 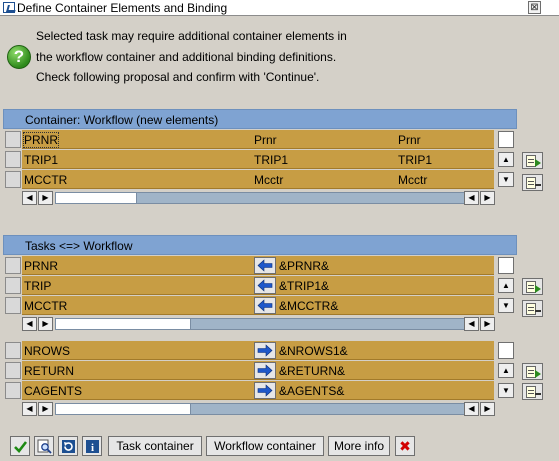 What do you see at coordinates (412, 180) in the screenshot?
I see `description-cell: Mcctr` at bounding box center [412, 180].